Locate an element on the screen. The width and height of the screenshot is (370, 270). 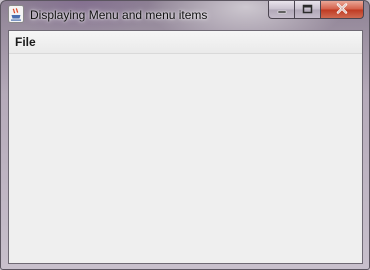
menu-bar: File is located at coordinates (185, 42).